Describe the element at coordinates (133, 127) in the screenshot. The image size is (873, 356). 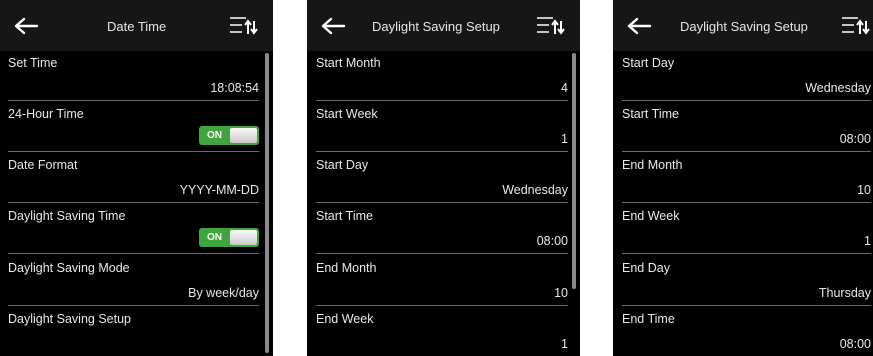
I see `row-24-hour-time: 24-Hour Time ON` at that location.